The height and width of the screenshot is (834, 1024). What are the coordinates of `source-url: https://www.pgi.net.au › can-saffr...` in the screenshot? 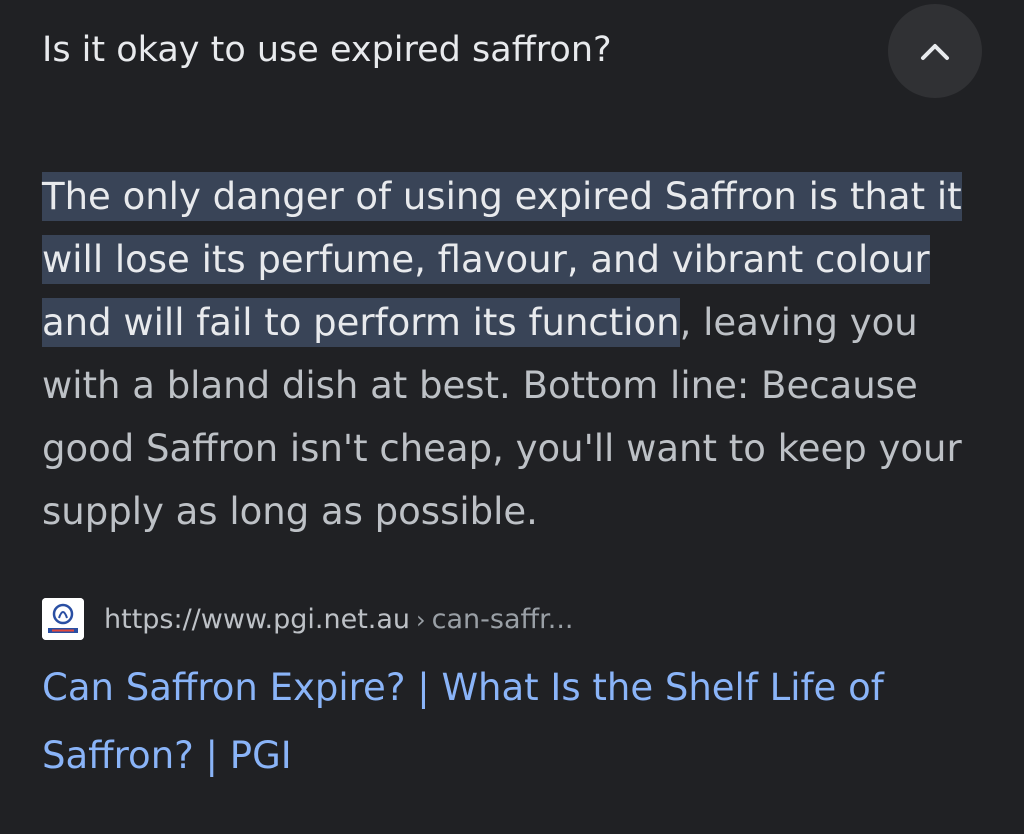 It's located at (339, 620).